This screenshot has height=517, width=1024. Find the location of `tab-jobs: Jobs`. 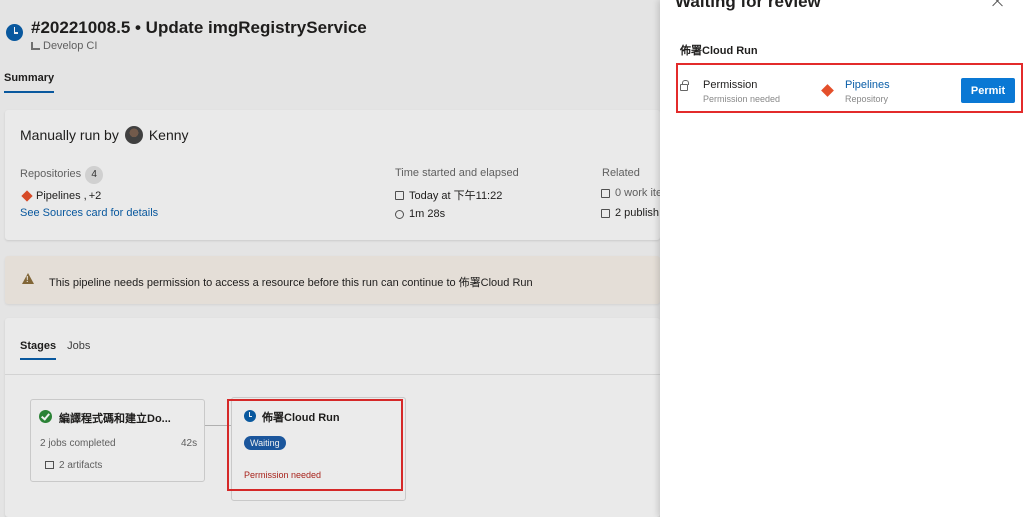

tab-jobs: Jobs is located at coordinates (78, 350).